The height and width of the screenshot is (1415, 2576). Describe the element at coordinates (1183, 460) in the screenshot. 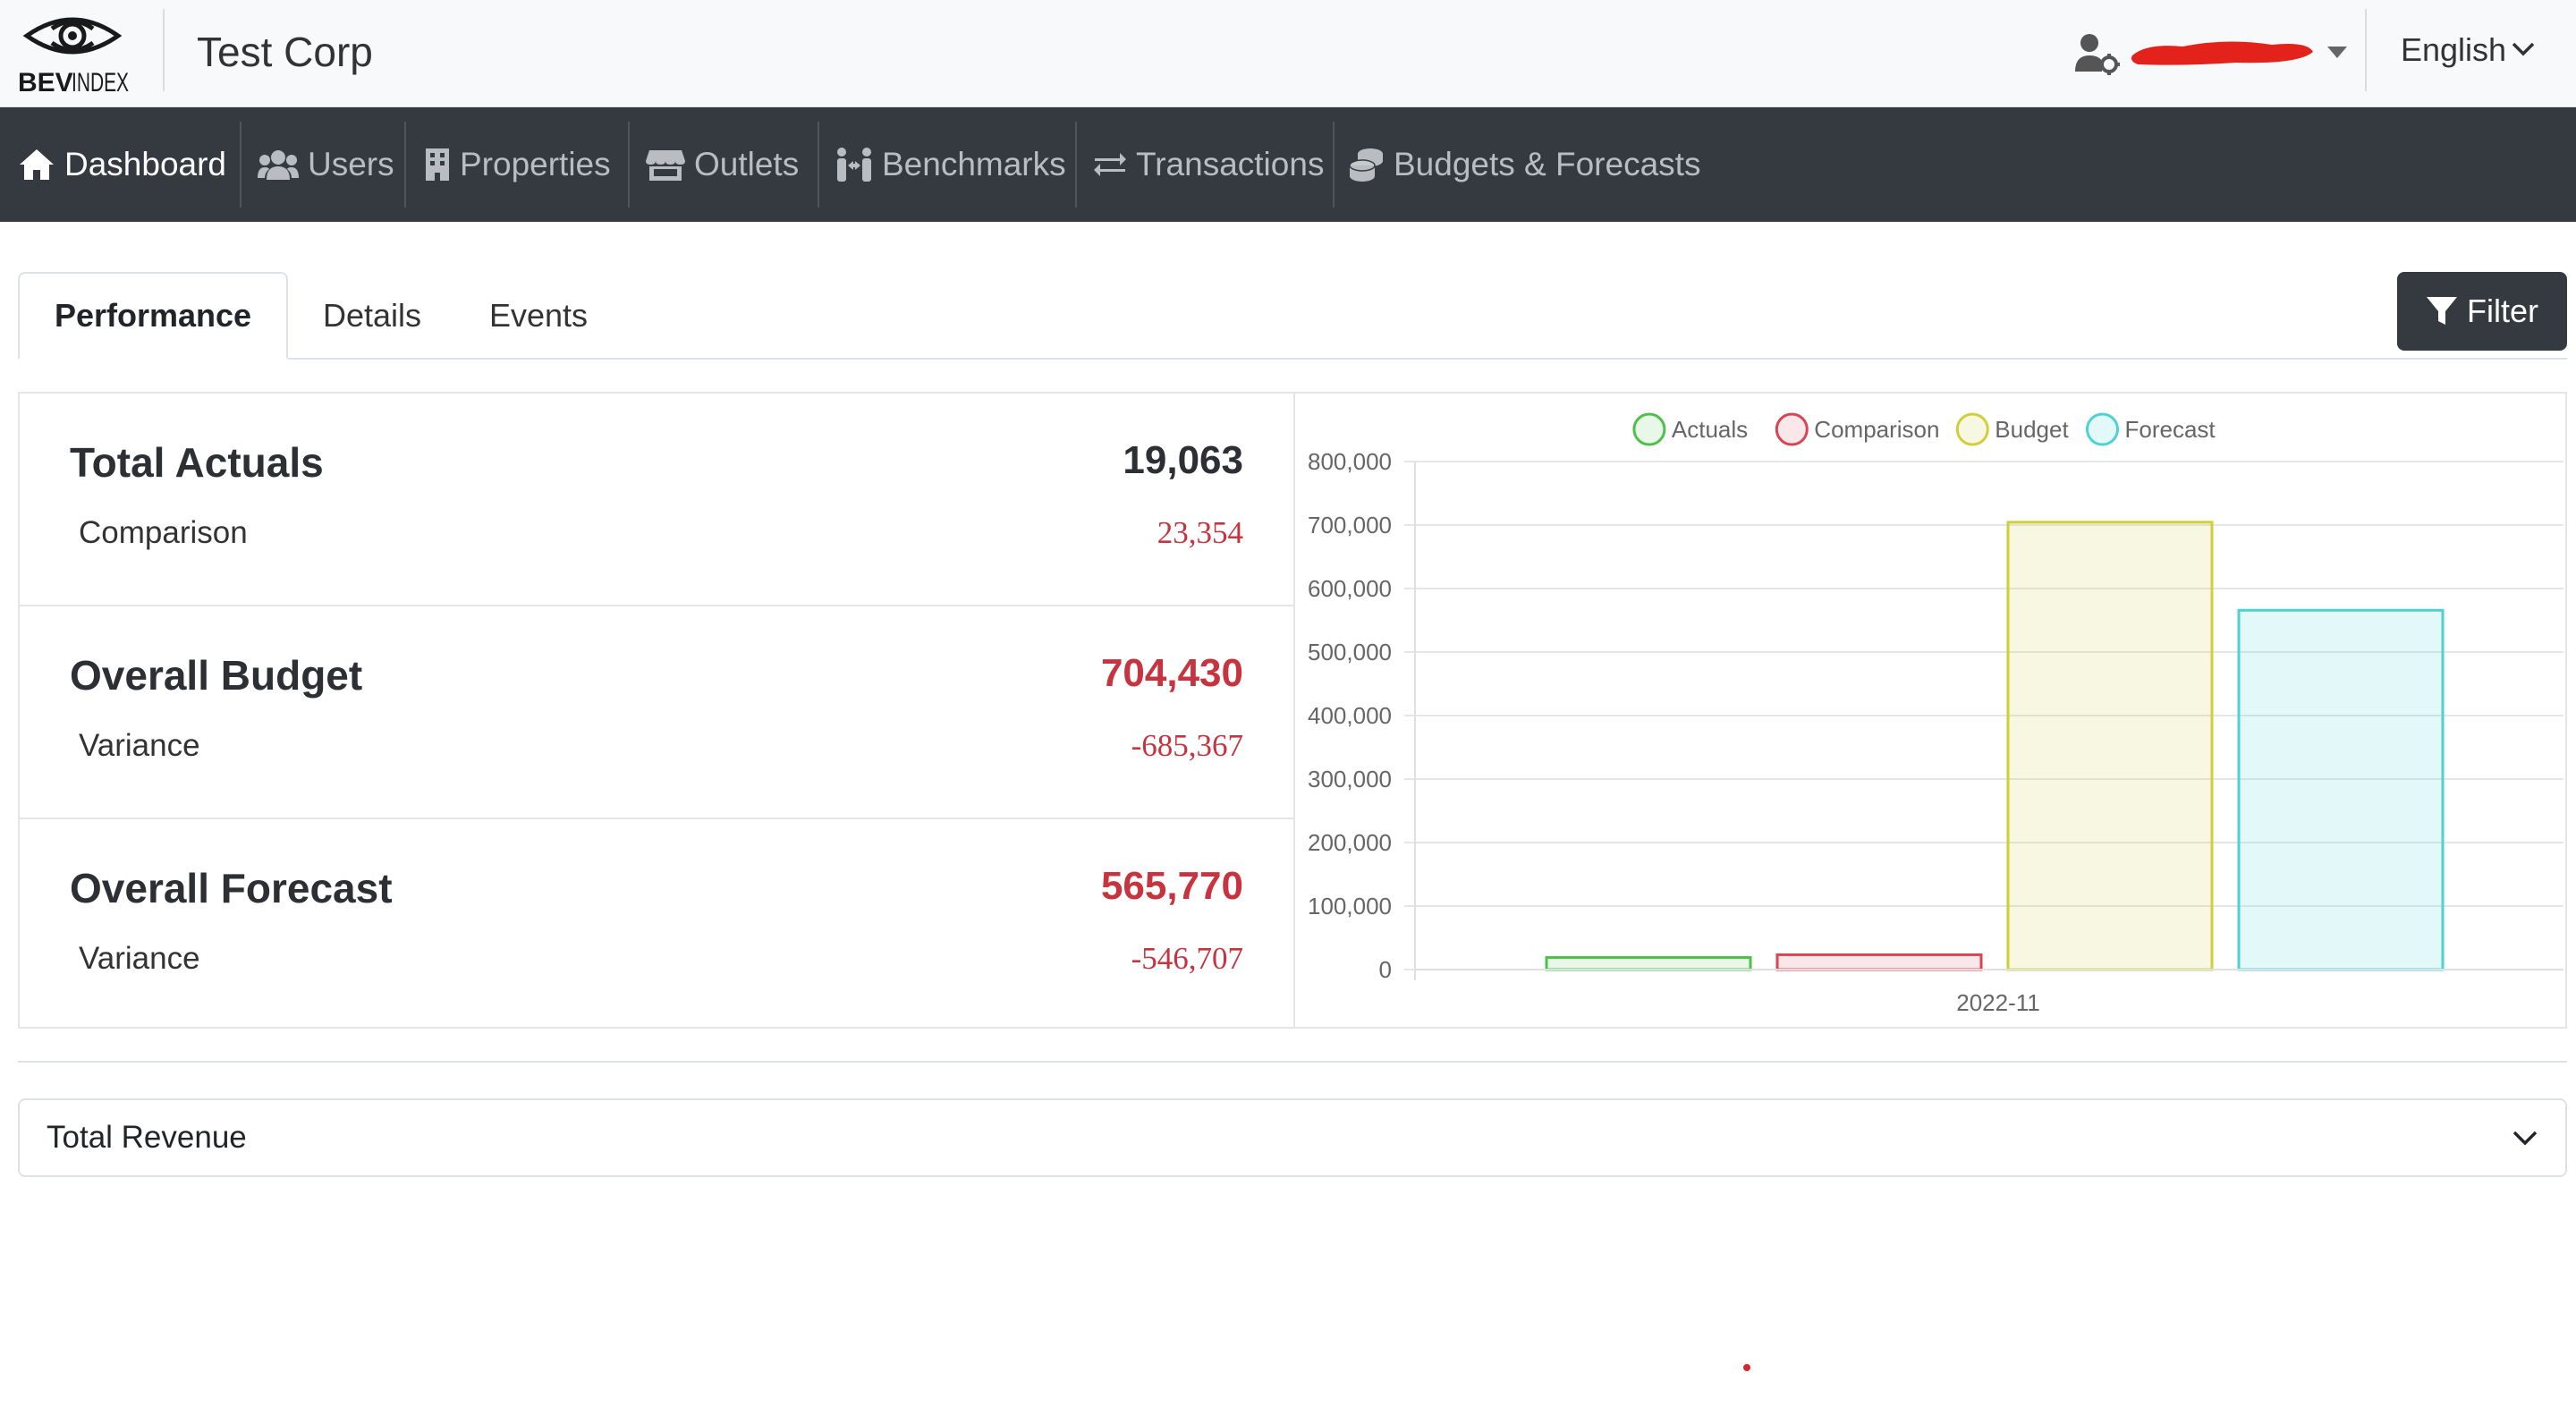

I see `card-value: 19,063` at that location.